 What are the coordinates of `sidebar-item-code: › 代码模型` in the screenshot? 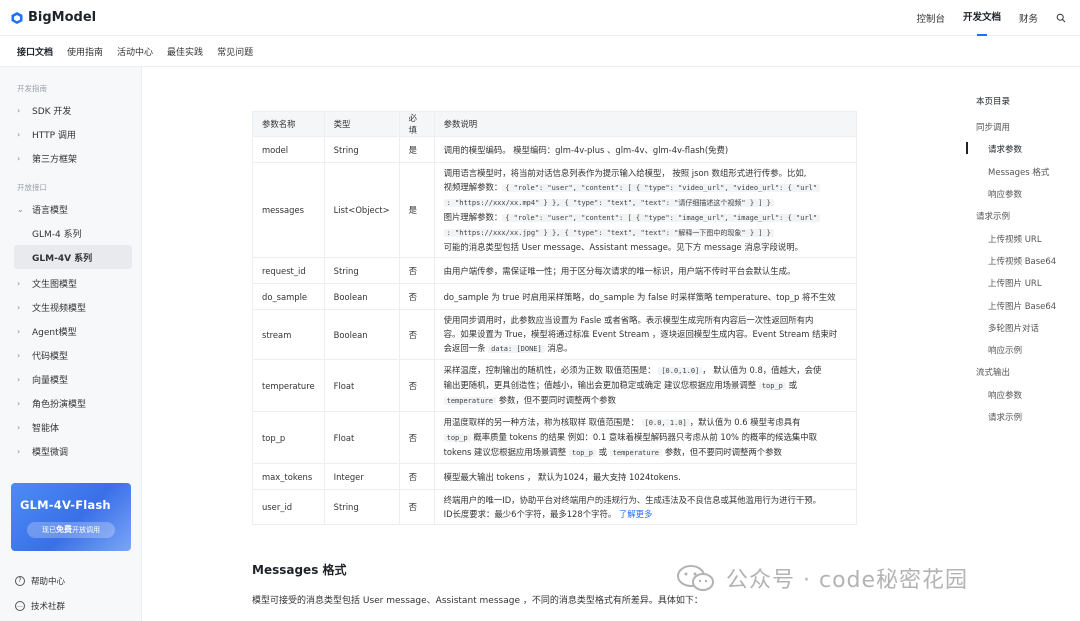 It's located at (70, 355).